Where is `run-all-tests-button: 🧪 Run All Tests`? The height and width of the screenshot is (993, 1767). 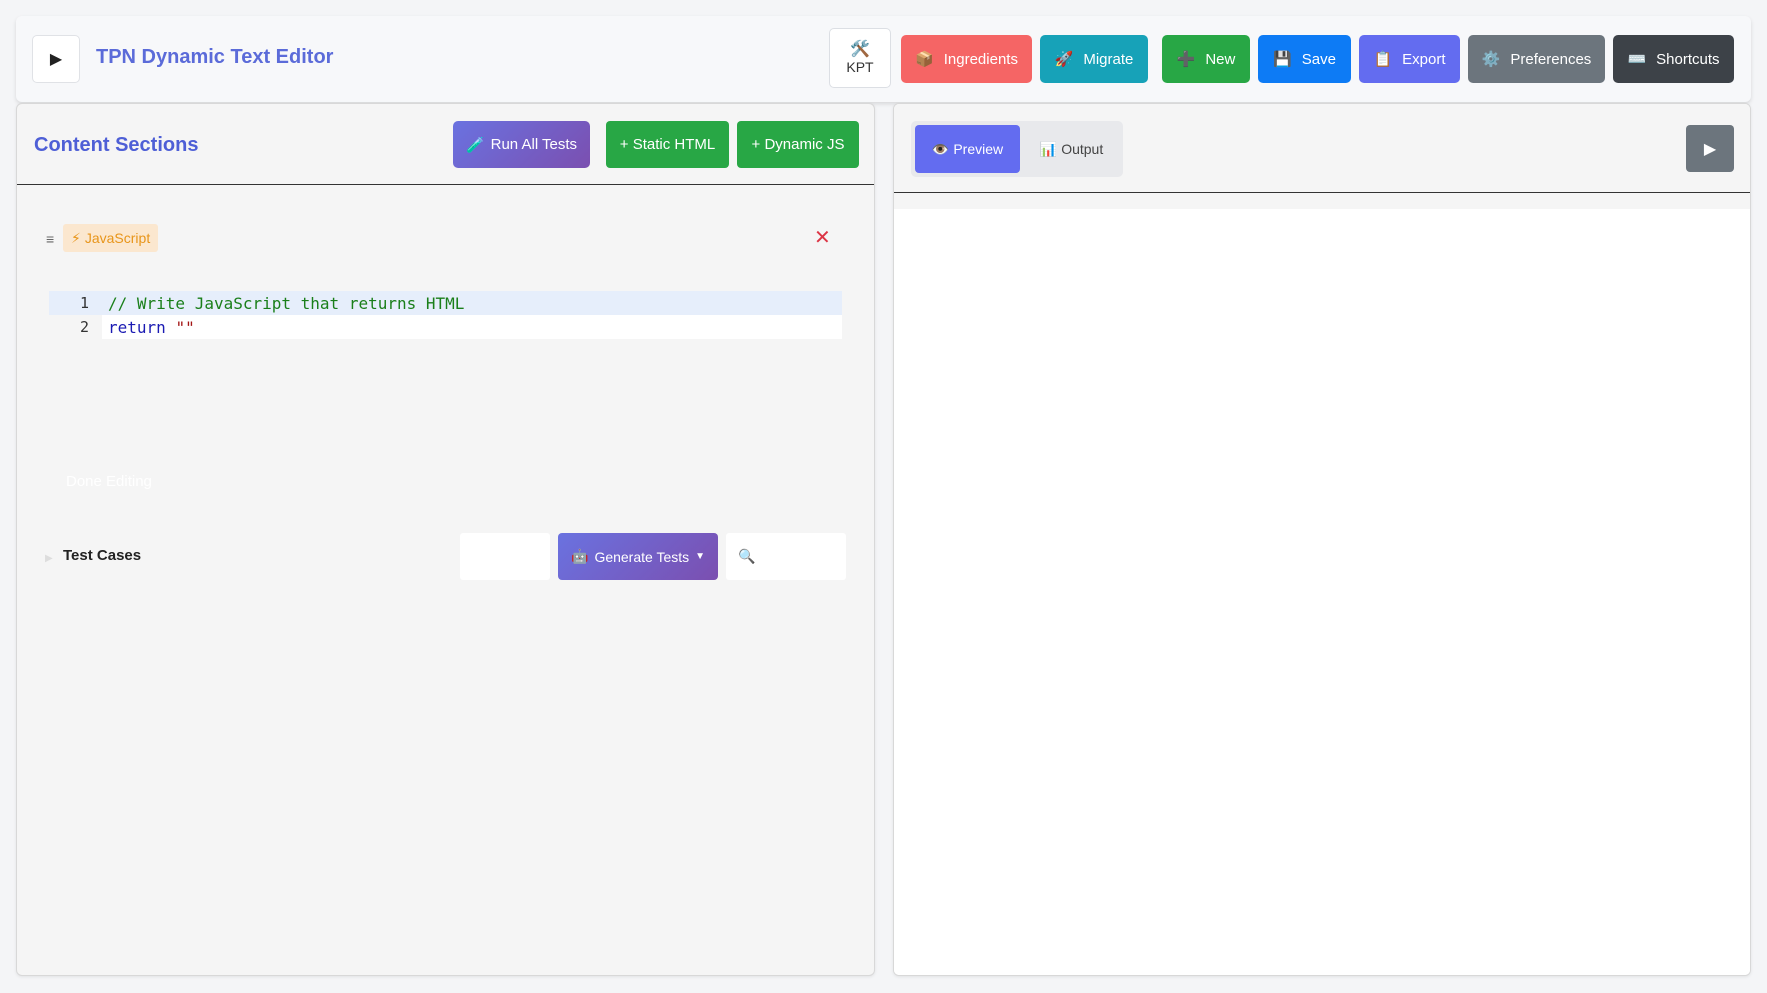
run-all-tests-button: 🧪 Run All Tests is located at coordinates (521, 144).